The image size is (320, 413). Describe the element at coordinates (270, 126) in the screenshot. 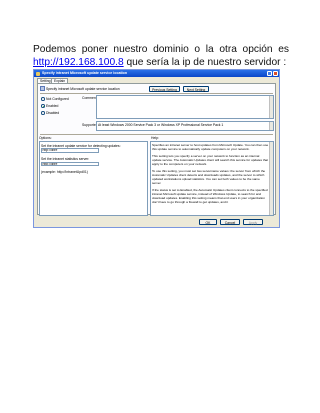

I see `supported-scrollbar` at that location.